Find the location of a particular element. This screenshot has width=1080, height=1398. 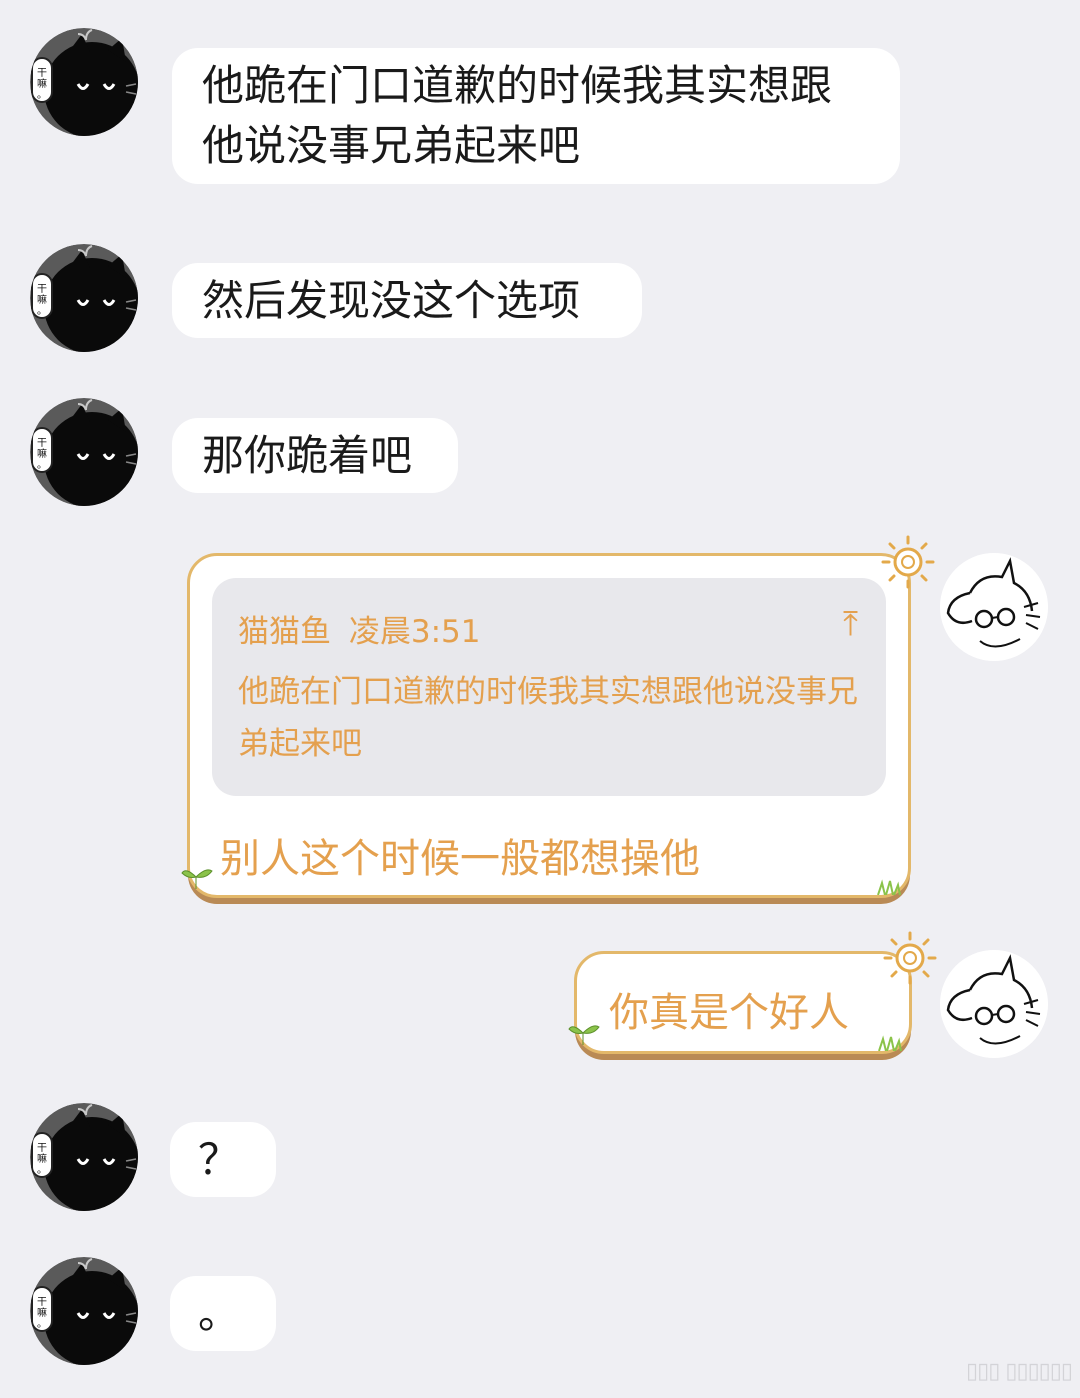

message-text: 。 is located at coordinates (219, 1313).